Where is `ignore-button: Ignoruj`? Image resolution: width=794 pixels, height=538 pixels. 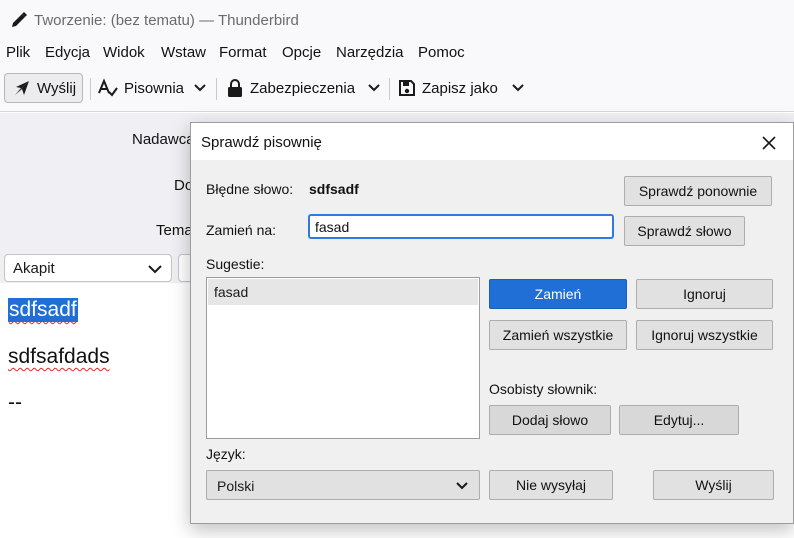
ignore-button: Ignoruj is located at coordinates (704, 294).